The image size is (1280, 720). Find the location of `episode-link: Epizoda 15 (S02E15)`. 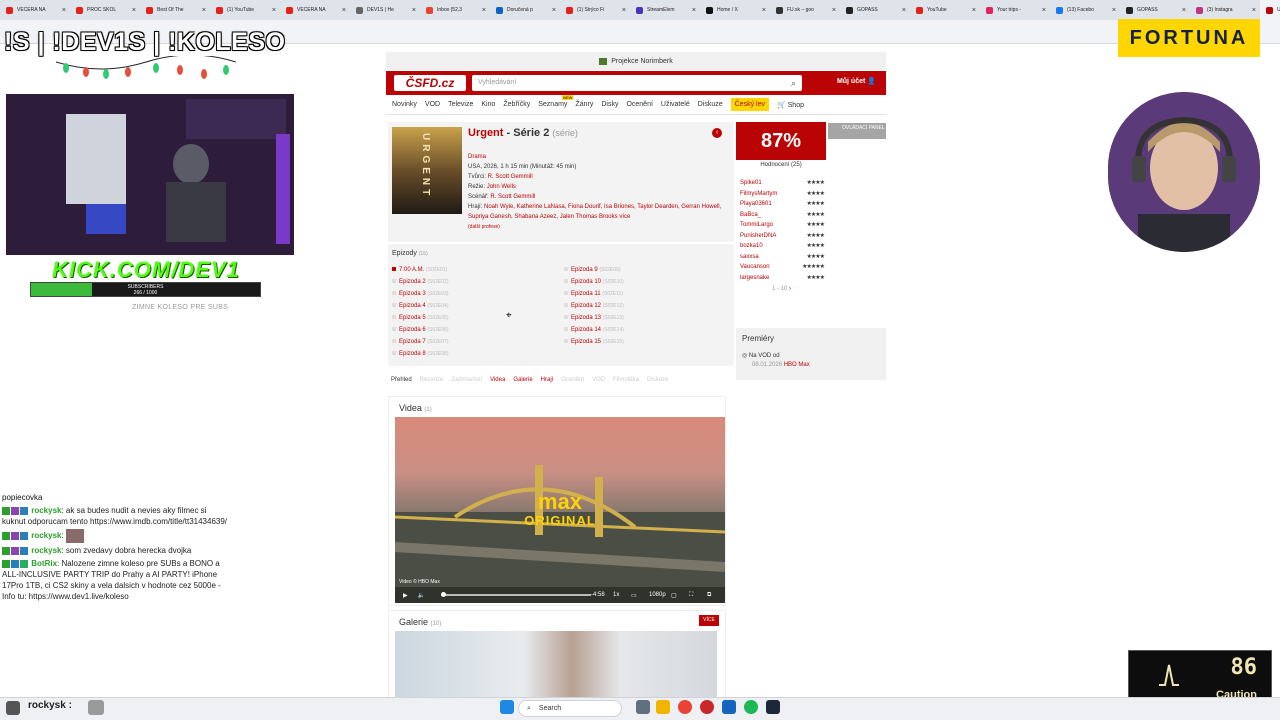

episode-link: Epizoda 15 (S02E15) is located at coordinates (594, 342).